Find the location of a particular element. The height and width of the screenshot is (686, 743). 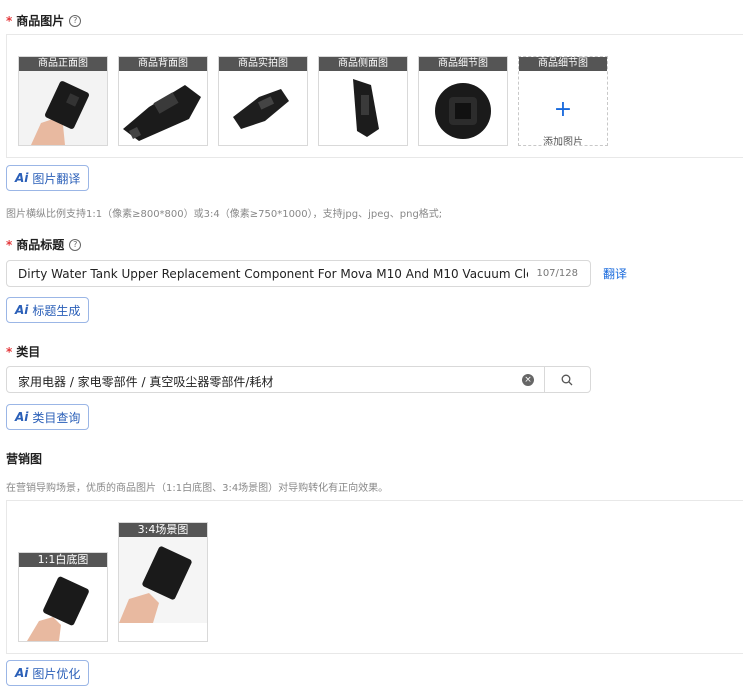

clear-icon: × is located at coordinates (528, 380).